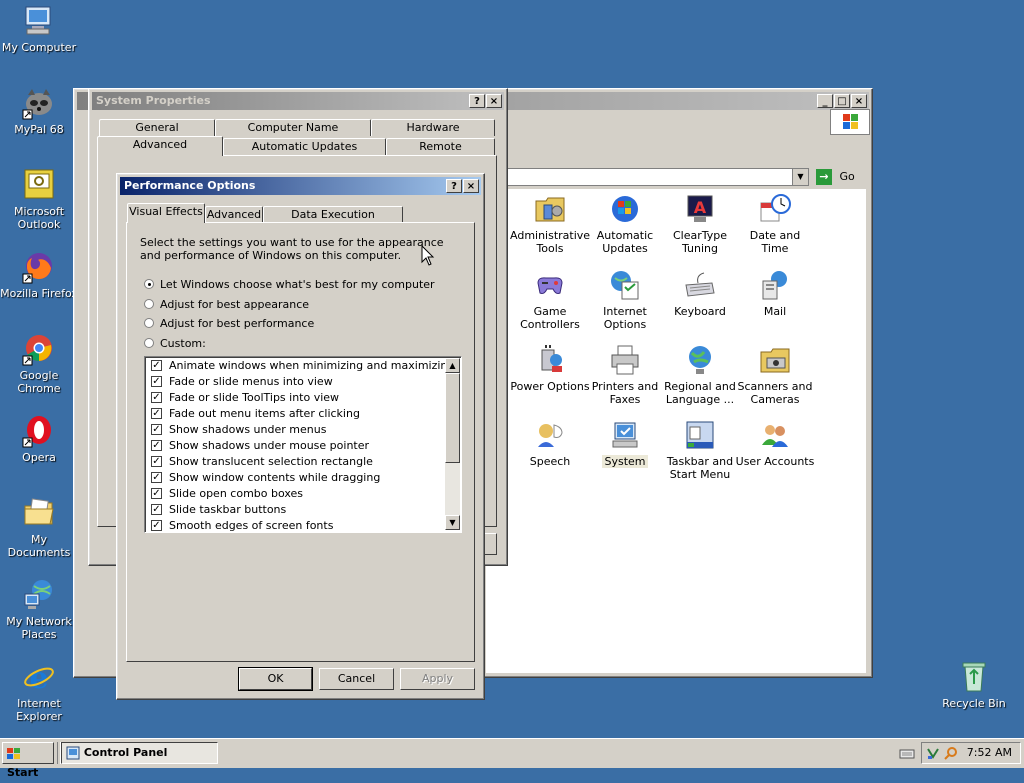 This screenshot has height=783, width=1024. I want to click on cp-item-cleartype-tuning: A ClearType Tuning, so click(700, 224).